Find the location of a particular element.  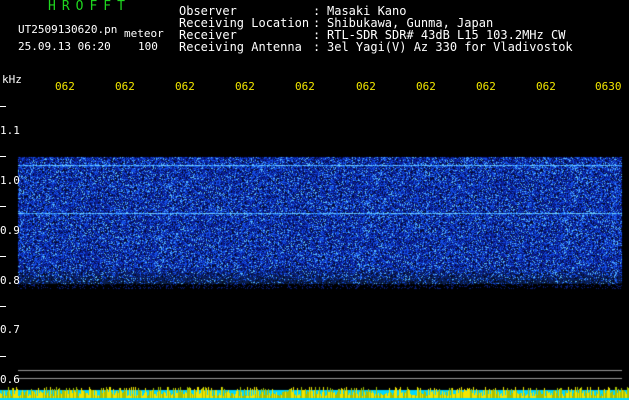

time-tick-label: 0630 is located at coordinates (608, 86).